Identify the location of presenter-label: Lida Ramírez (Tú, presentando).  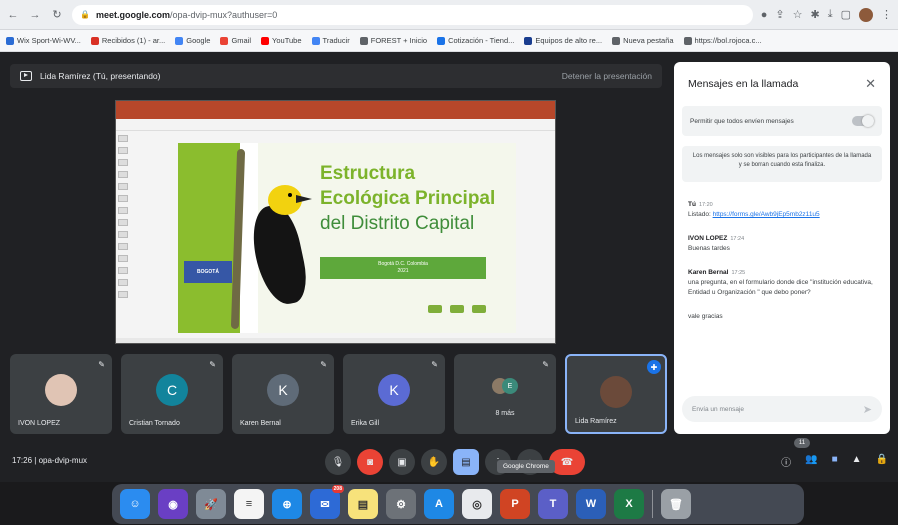
(100, 76).